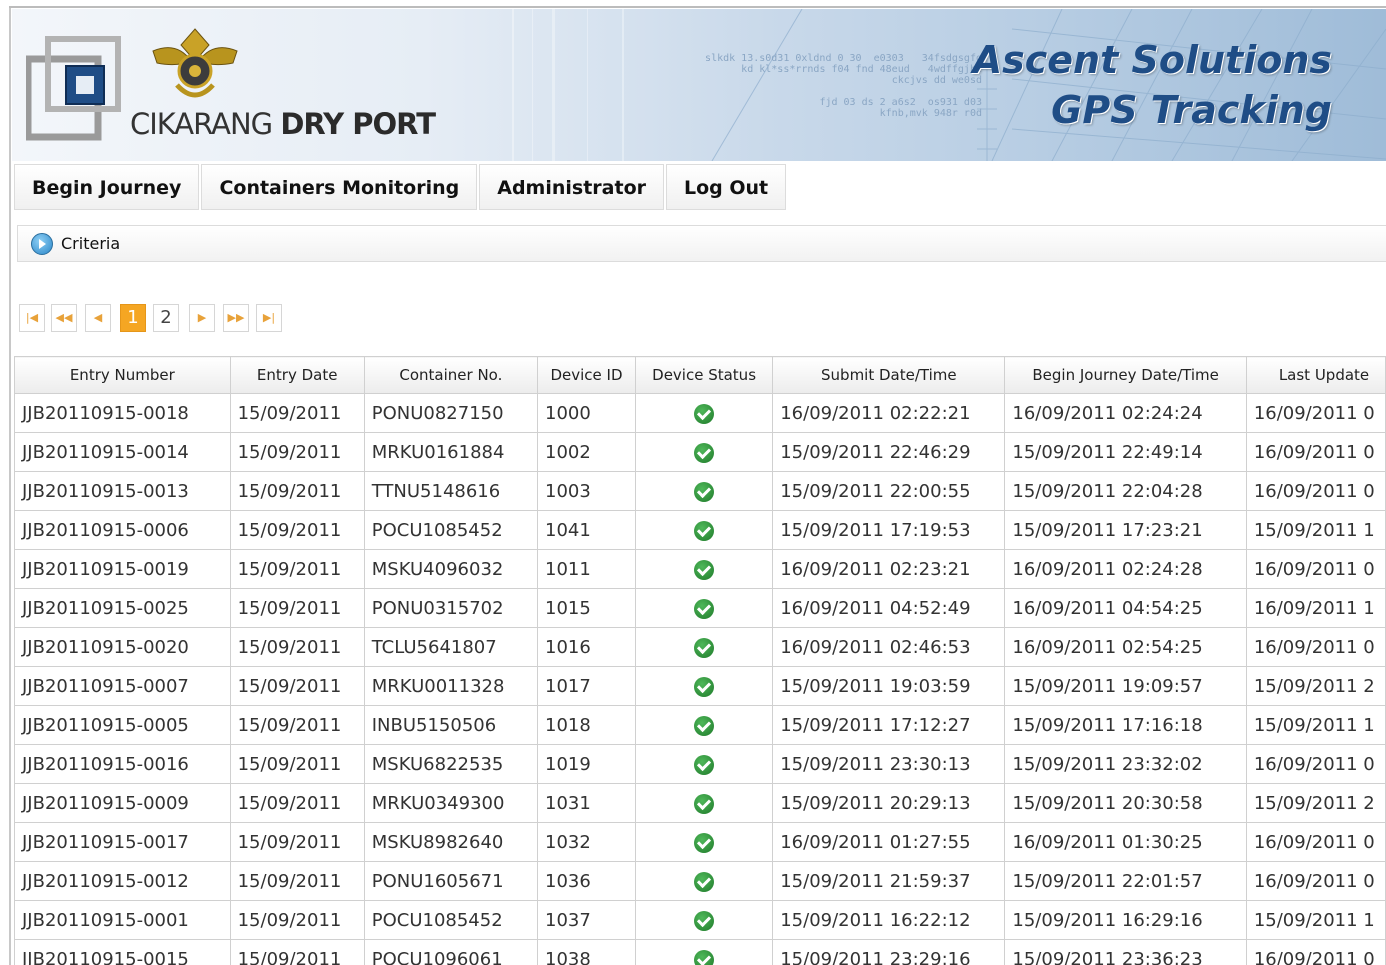 The width and height of the screenshot is (1386, 965). What do you see at coordinates (571, 187) in the screenshot?
I see `nav-administrator: Administrator` at bounding box center [571, 187].